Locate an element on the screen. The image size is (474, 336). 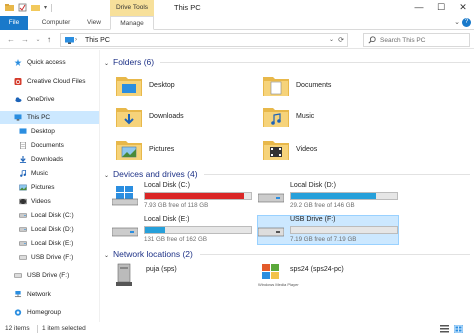
drive-free-space: 7.19 GB free of 7.19 GB is located at coordinates (323, 239).